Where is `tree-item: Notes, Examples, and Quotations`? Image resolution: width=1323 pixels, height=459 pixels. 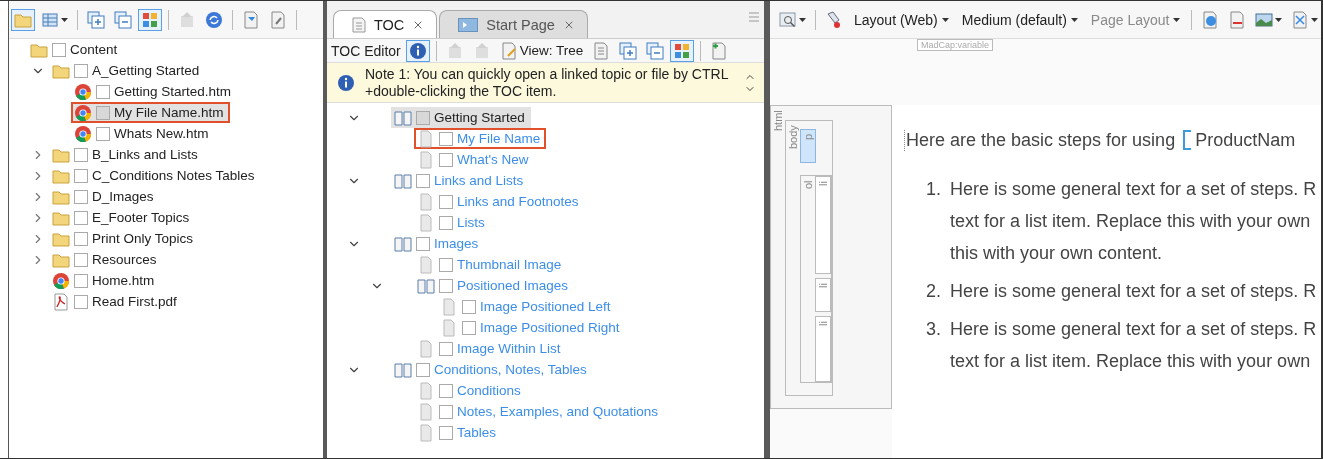 tree-item: Notes, Examples, and Quotations is located at coordinates (539, 411).